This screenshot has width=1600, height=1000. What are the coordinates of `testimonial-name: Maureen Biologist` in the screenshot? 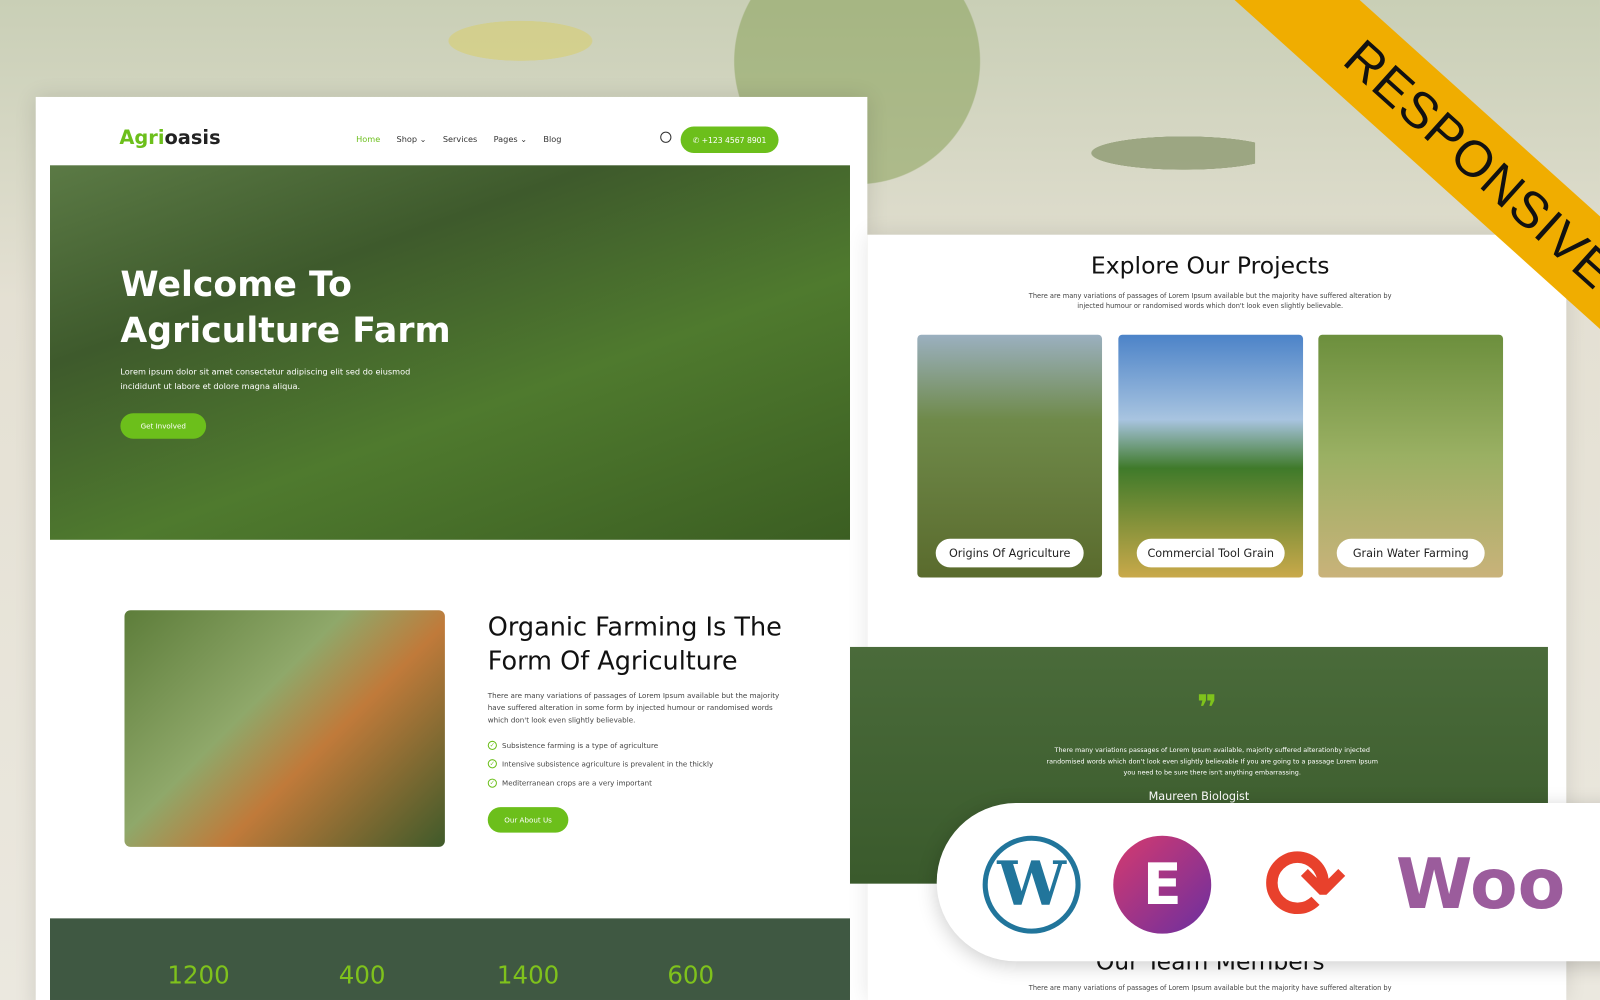 It's located at (1199, 796).